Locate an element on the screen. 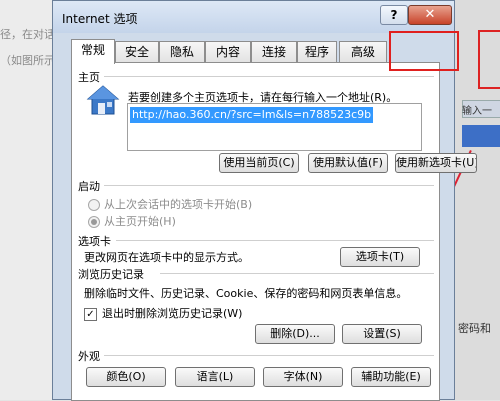  close-button: ✕ is located at coordinates (430, 15).